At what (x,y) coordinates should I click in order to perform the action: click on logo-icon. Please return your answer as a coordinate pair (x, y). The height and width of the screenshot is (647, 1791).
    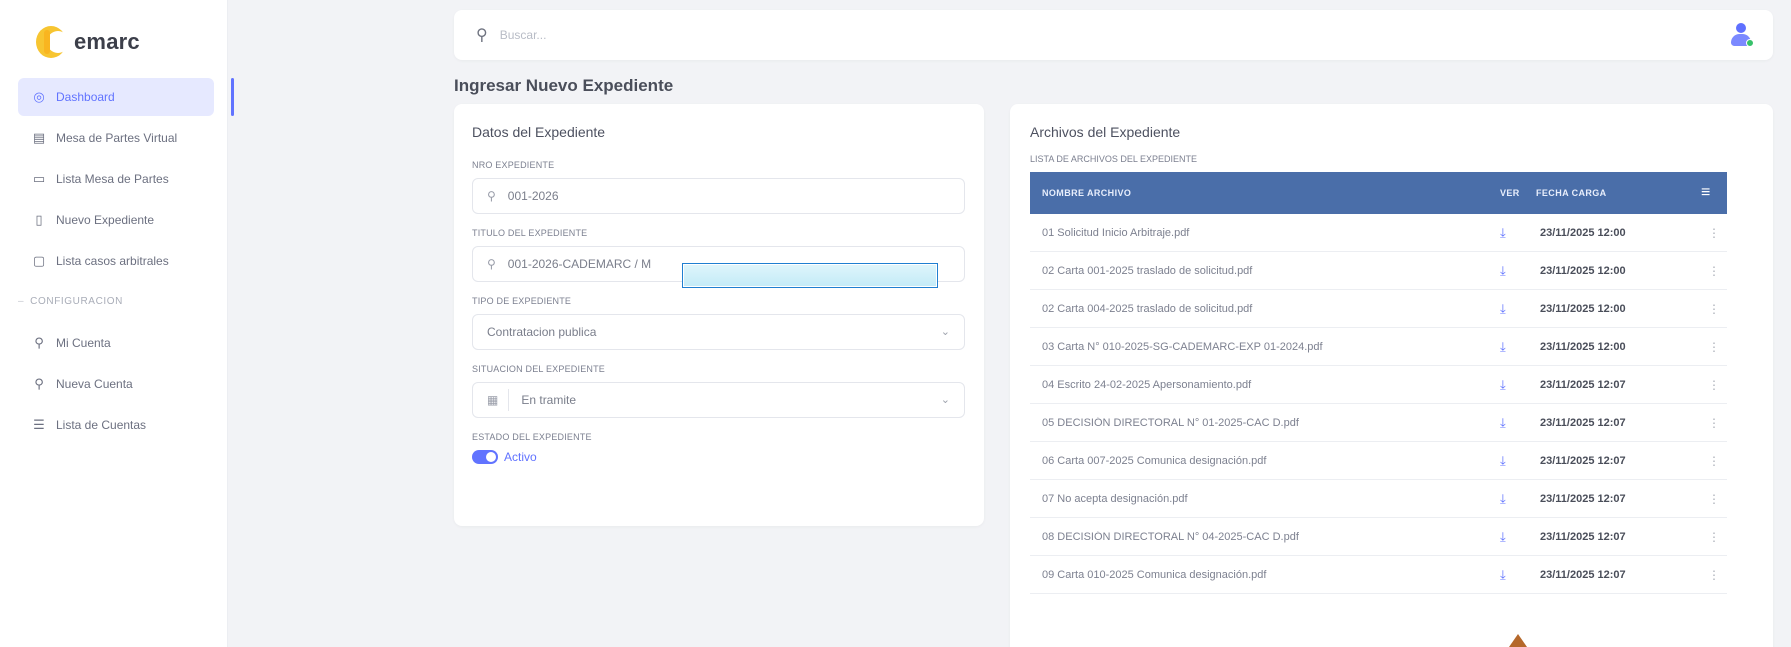
    Looking at the image, I should click on (52, 42).